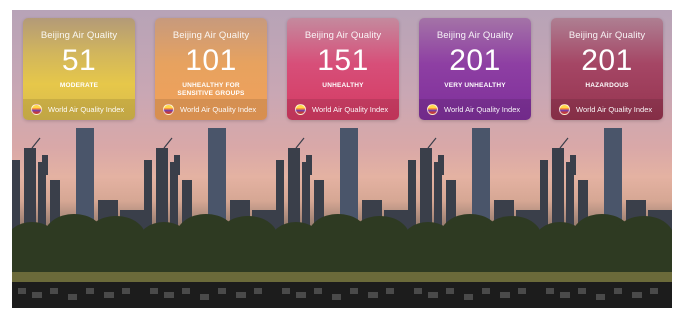  I want to click on status-line: UNHEALTHY FOR, so click(211, 85).